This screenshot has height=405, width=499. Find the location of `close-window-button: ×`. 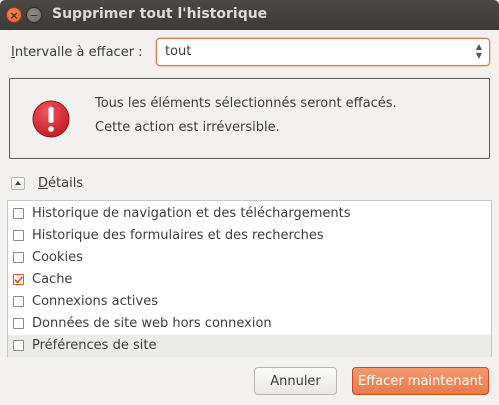

close-window-button: × is located at coordinates (14, 15).